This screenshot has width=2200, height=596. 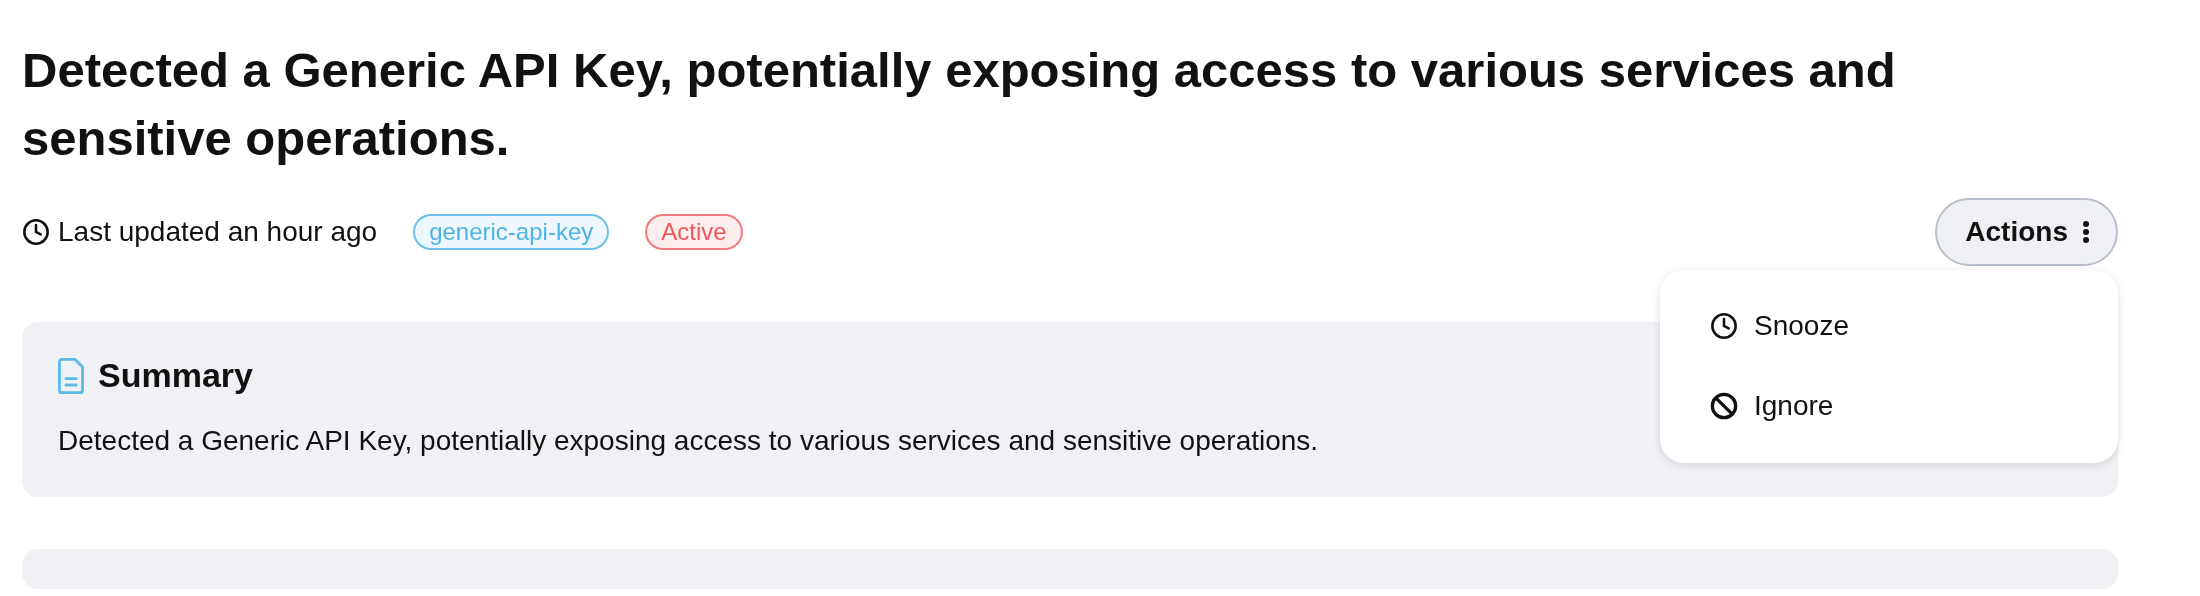 What do you see at coordinates (218, 232) in the screenshot?
I see `last-updated-text: Last updated an hour ago` at bounding box center [218, 232].